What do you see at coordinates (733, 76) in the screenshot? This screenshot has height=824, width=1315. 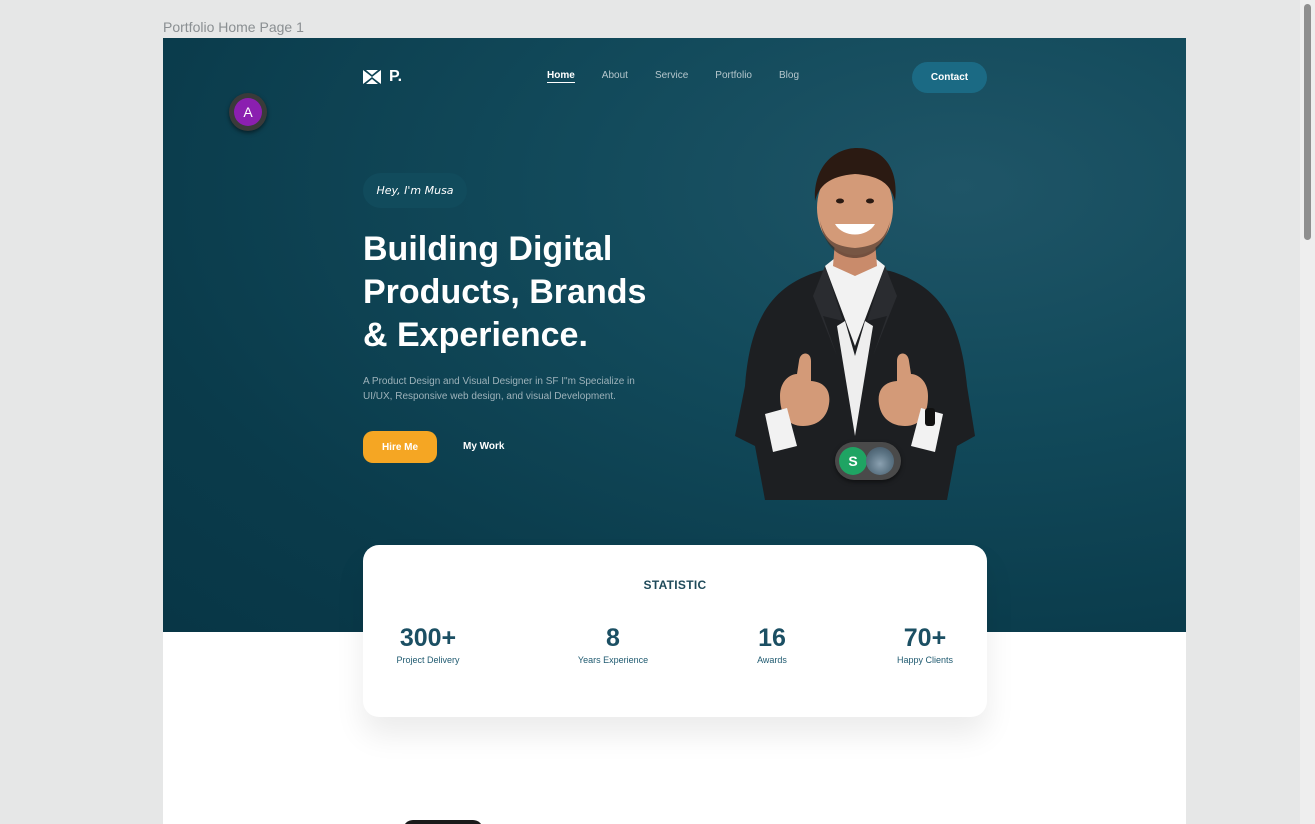 I see `nav-portfolio: Portfolio` at bounding box center [733, 76].